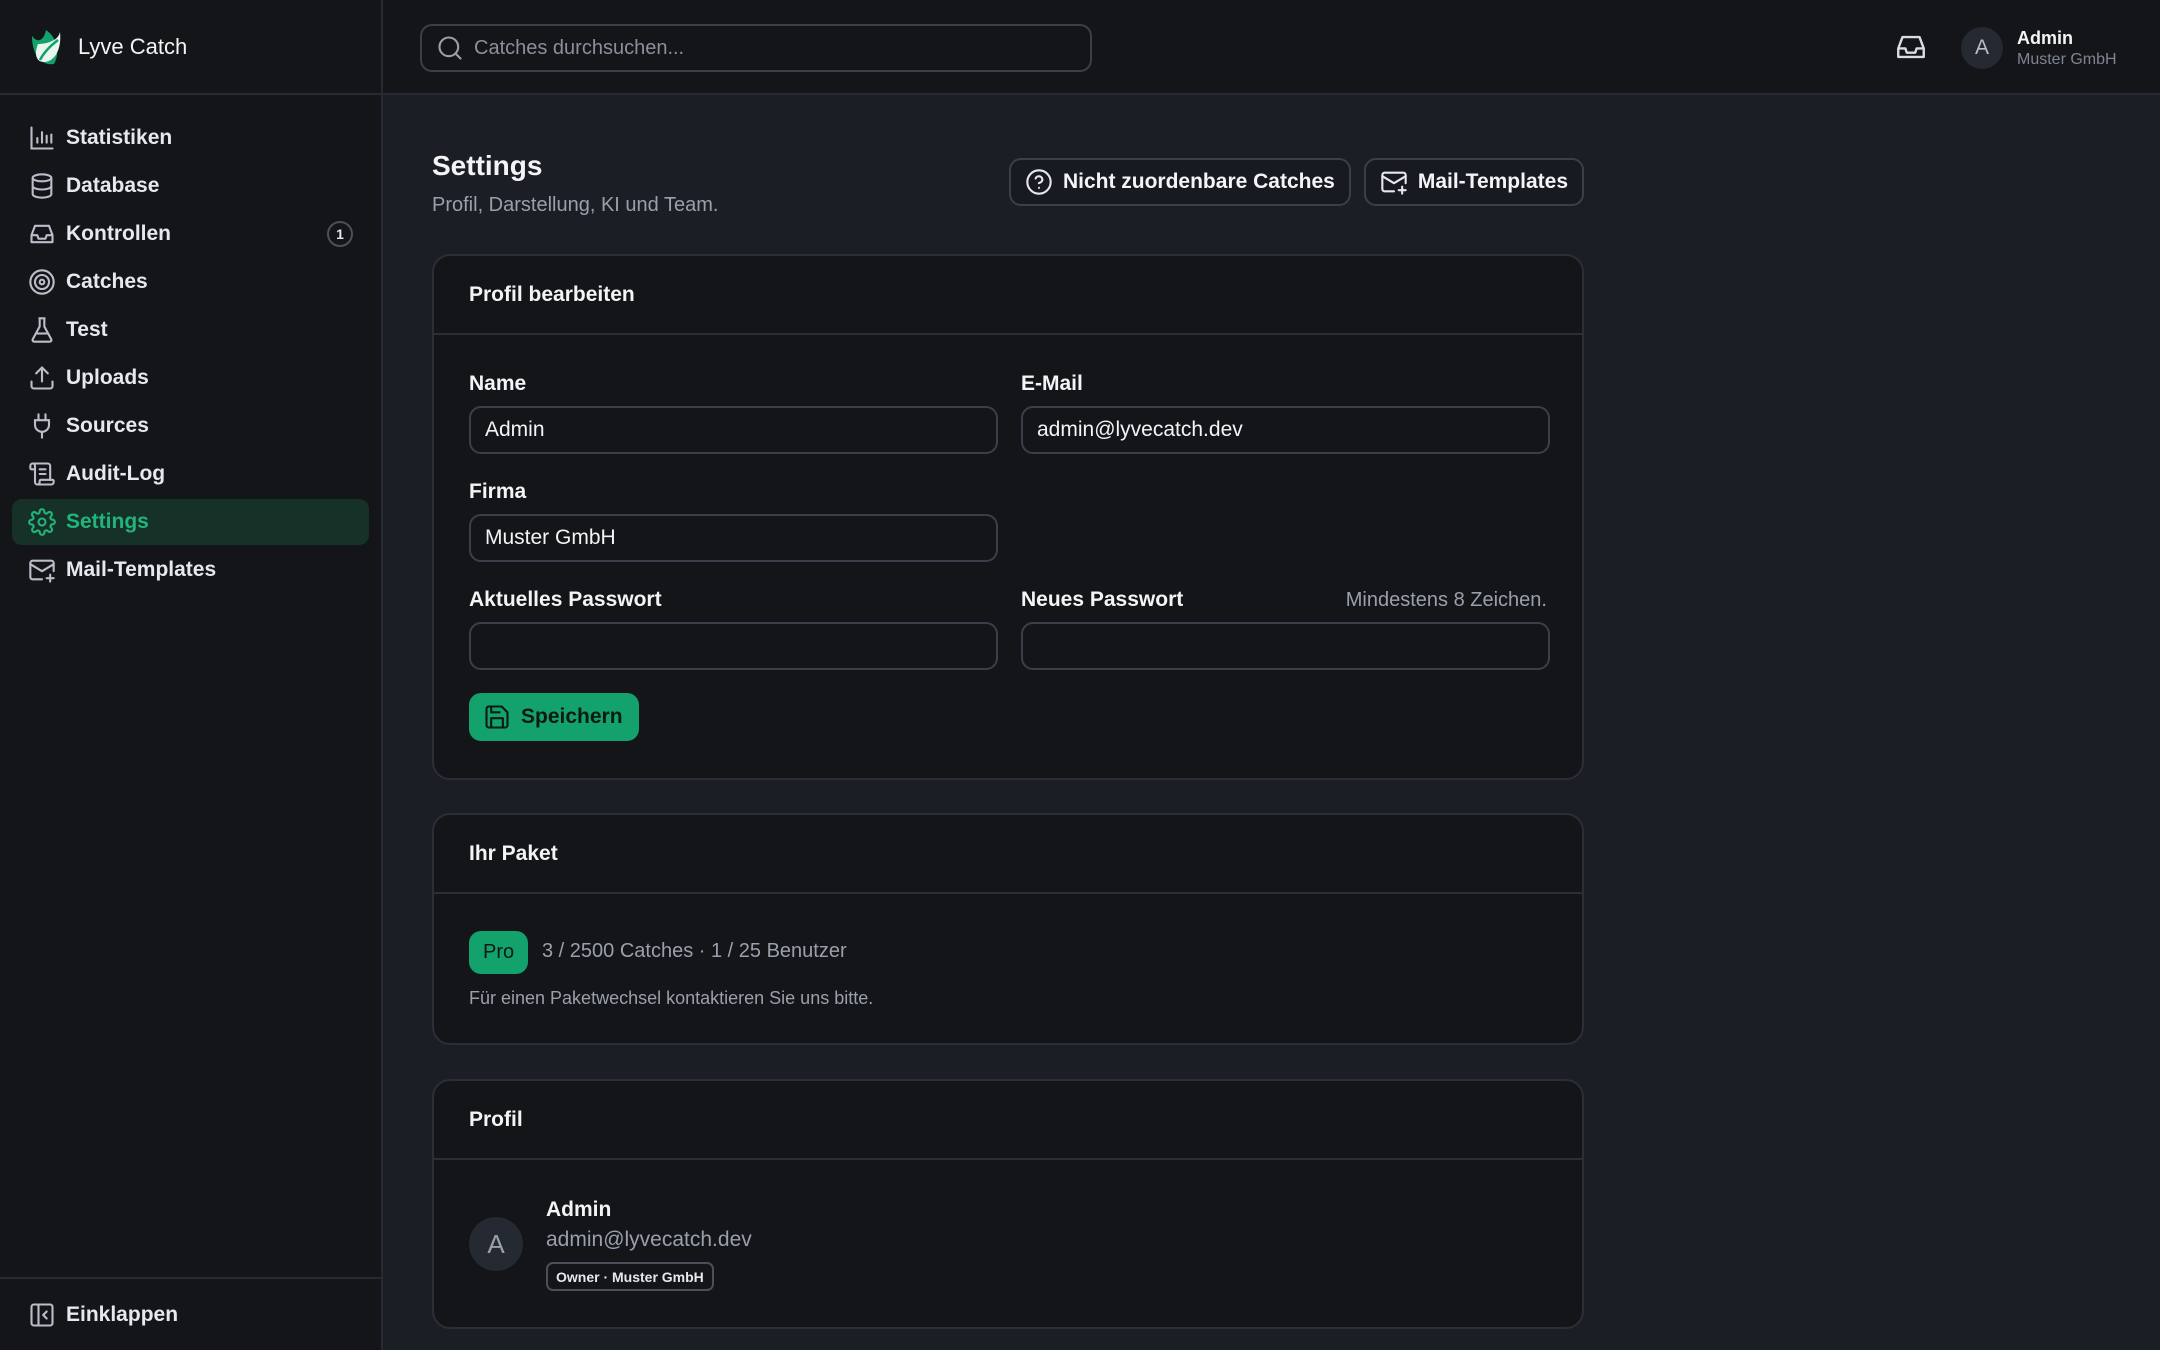 This screenshot has width=2160, height=1350. I want to click on sidebar-item-audit-log: Audit-Log, so click(190, 474).